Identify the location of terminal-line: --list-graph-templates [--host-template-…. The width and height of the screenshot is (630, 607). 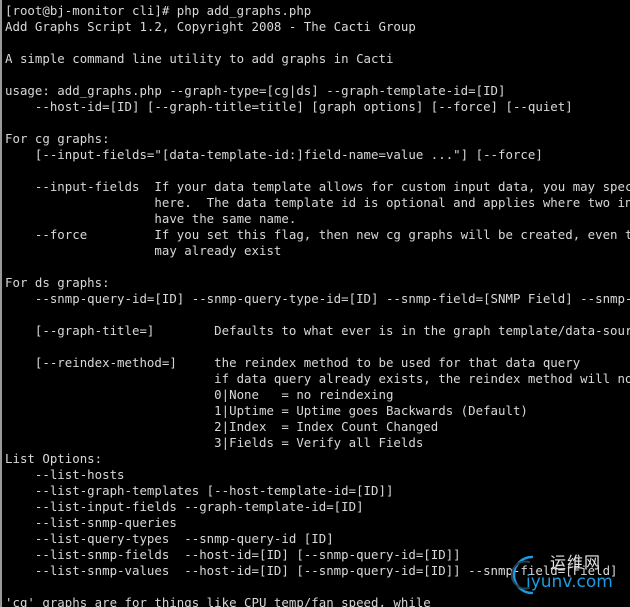
(199, 490).